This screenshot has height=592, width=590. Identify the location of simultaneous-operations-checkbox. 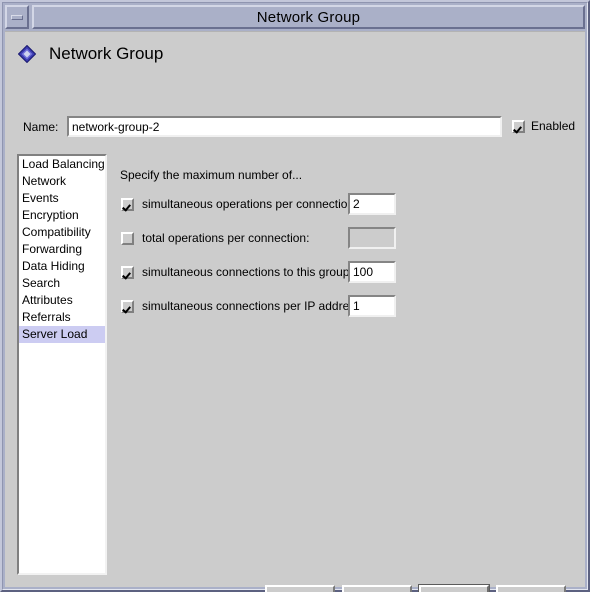
(127, 204).